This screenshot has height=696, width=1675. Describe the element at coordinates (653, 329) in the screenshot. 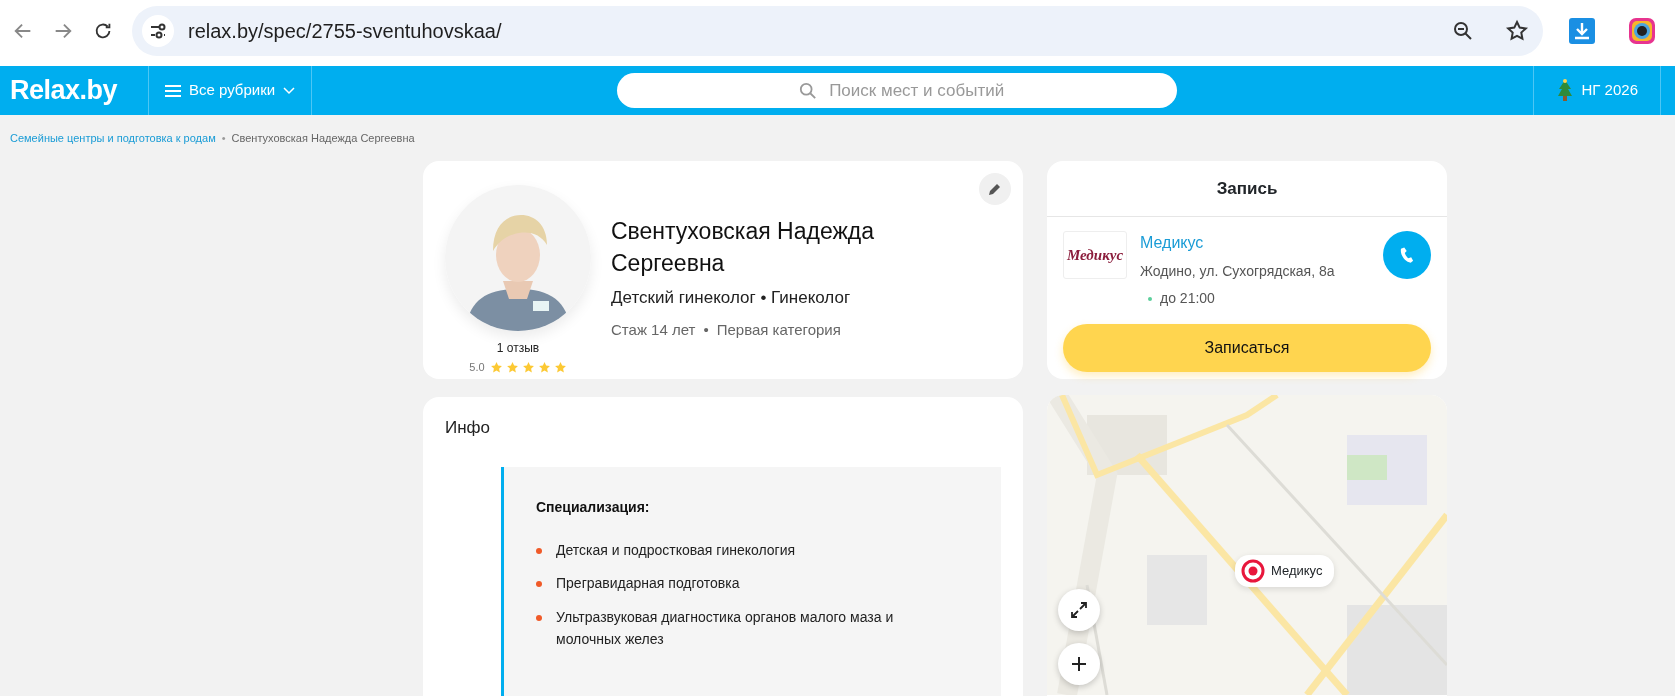

I see `experience: Стаж 14 лет` at that location.